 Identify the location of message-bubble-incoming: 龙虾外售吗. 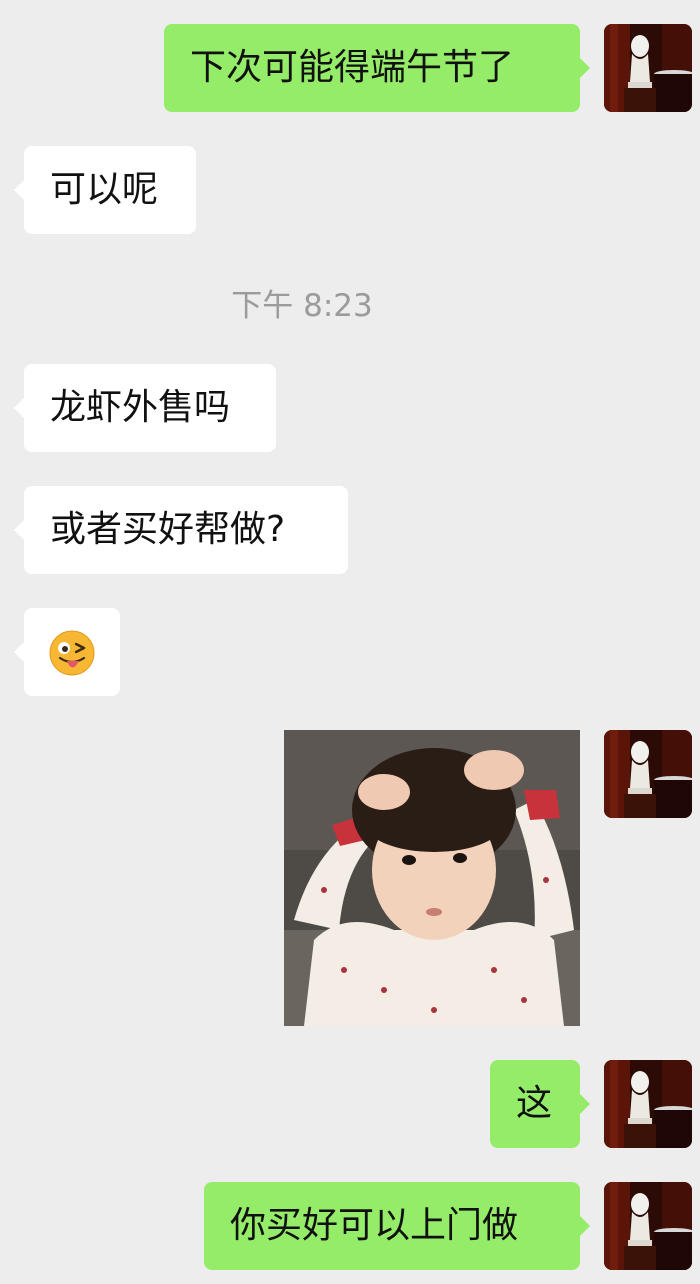
(145, 408).